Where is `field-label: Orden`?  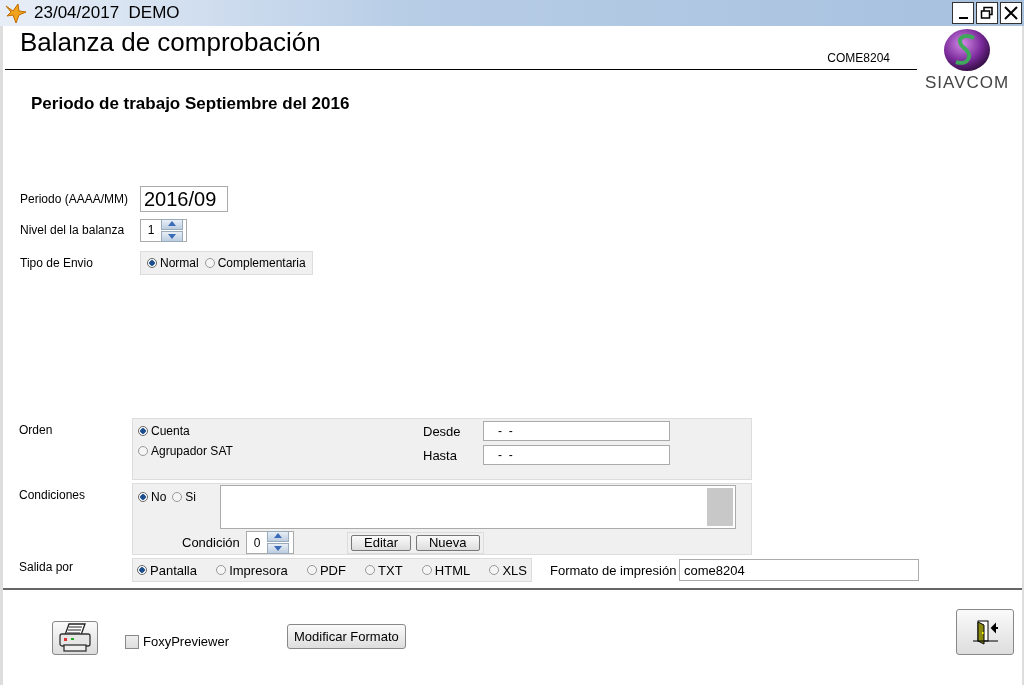 field-label: Orden is located at coordinates (36, 430).